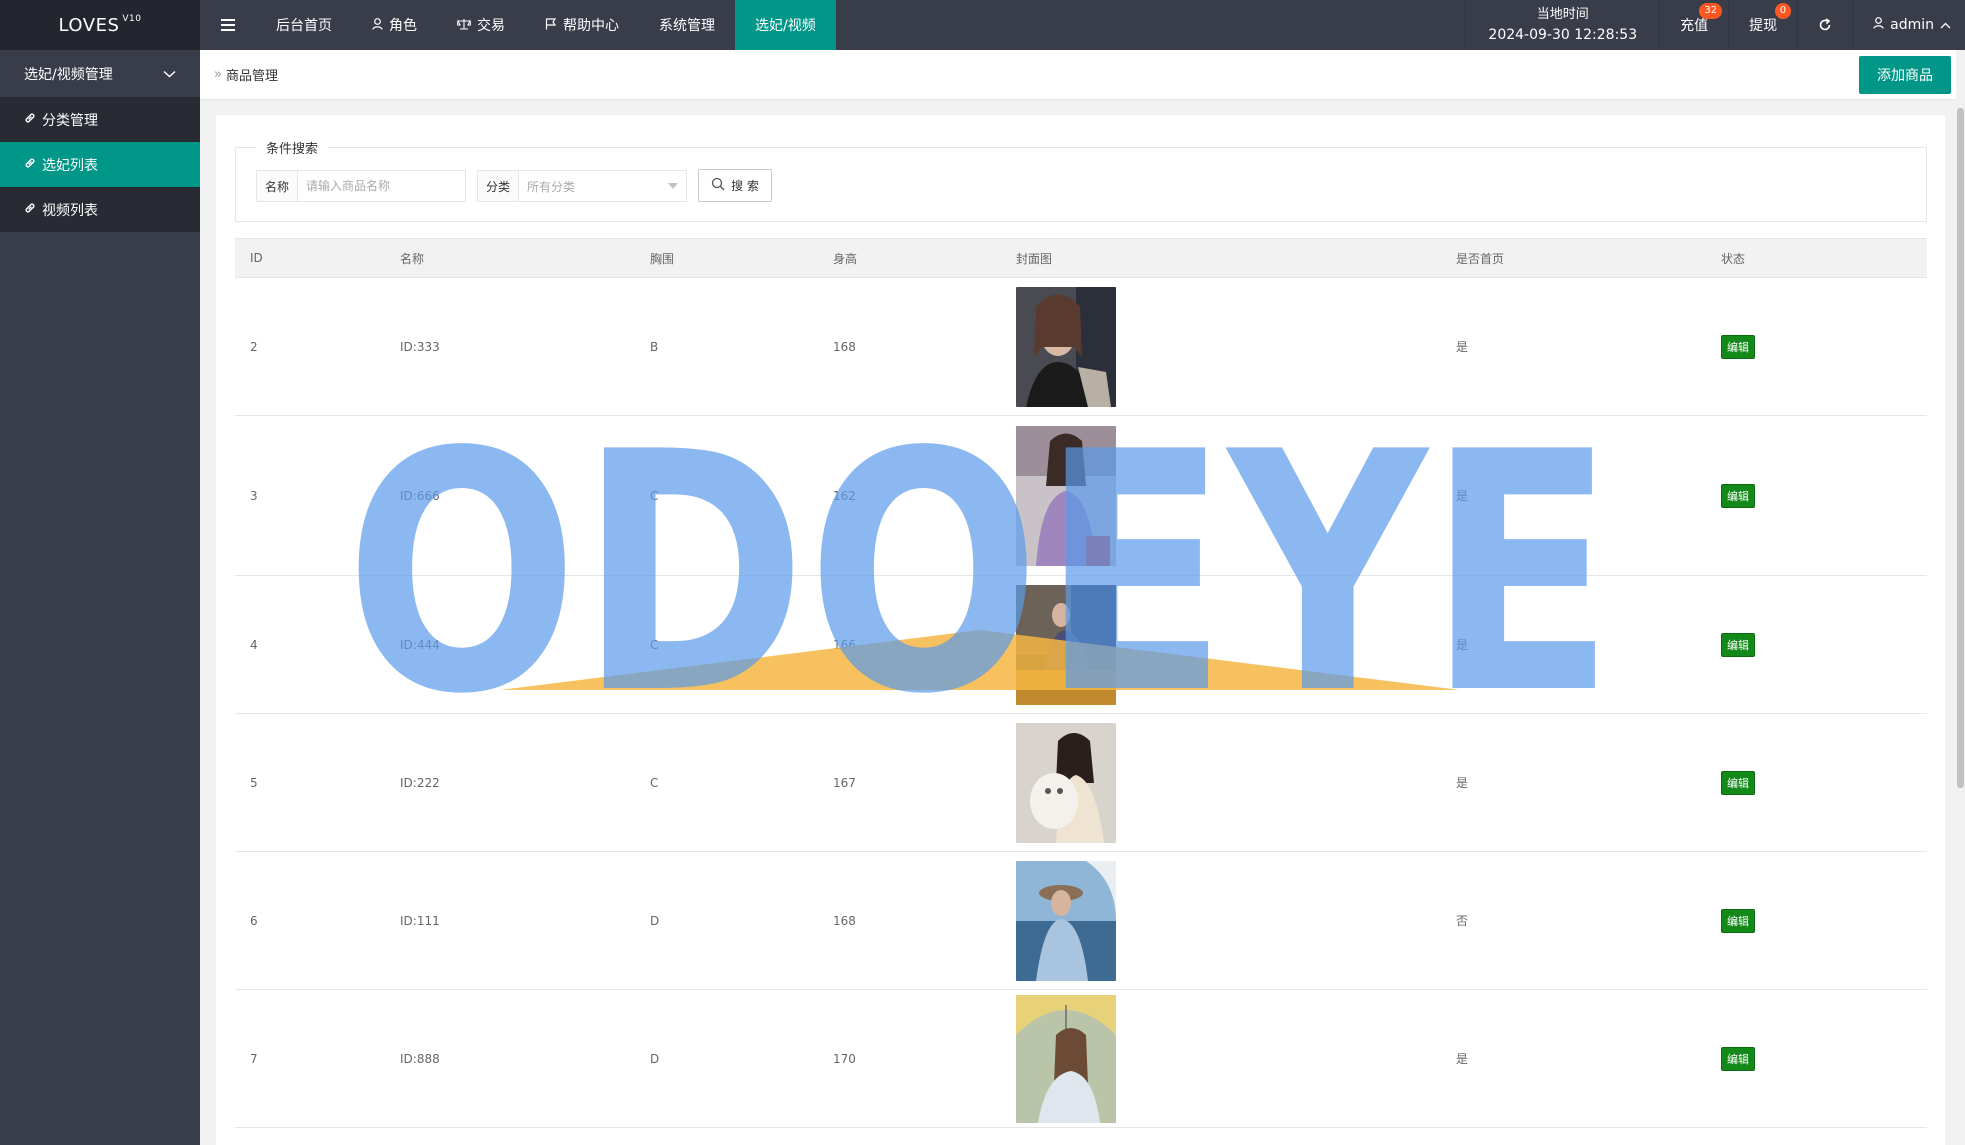  I want to click on user-menu: admin, so click(1908, 25).